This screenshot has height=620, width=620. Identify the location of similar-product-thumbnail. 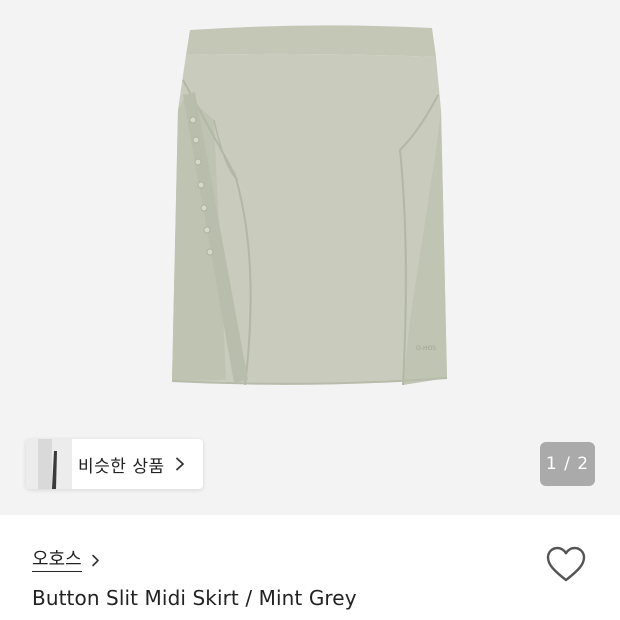
(49, 464).